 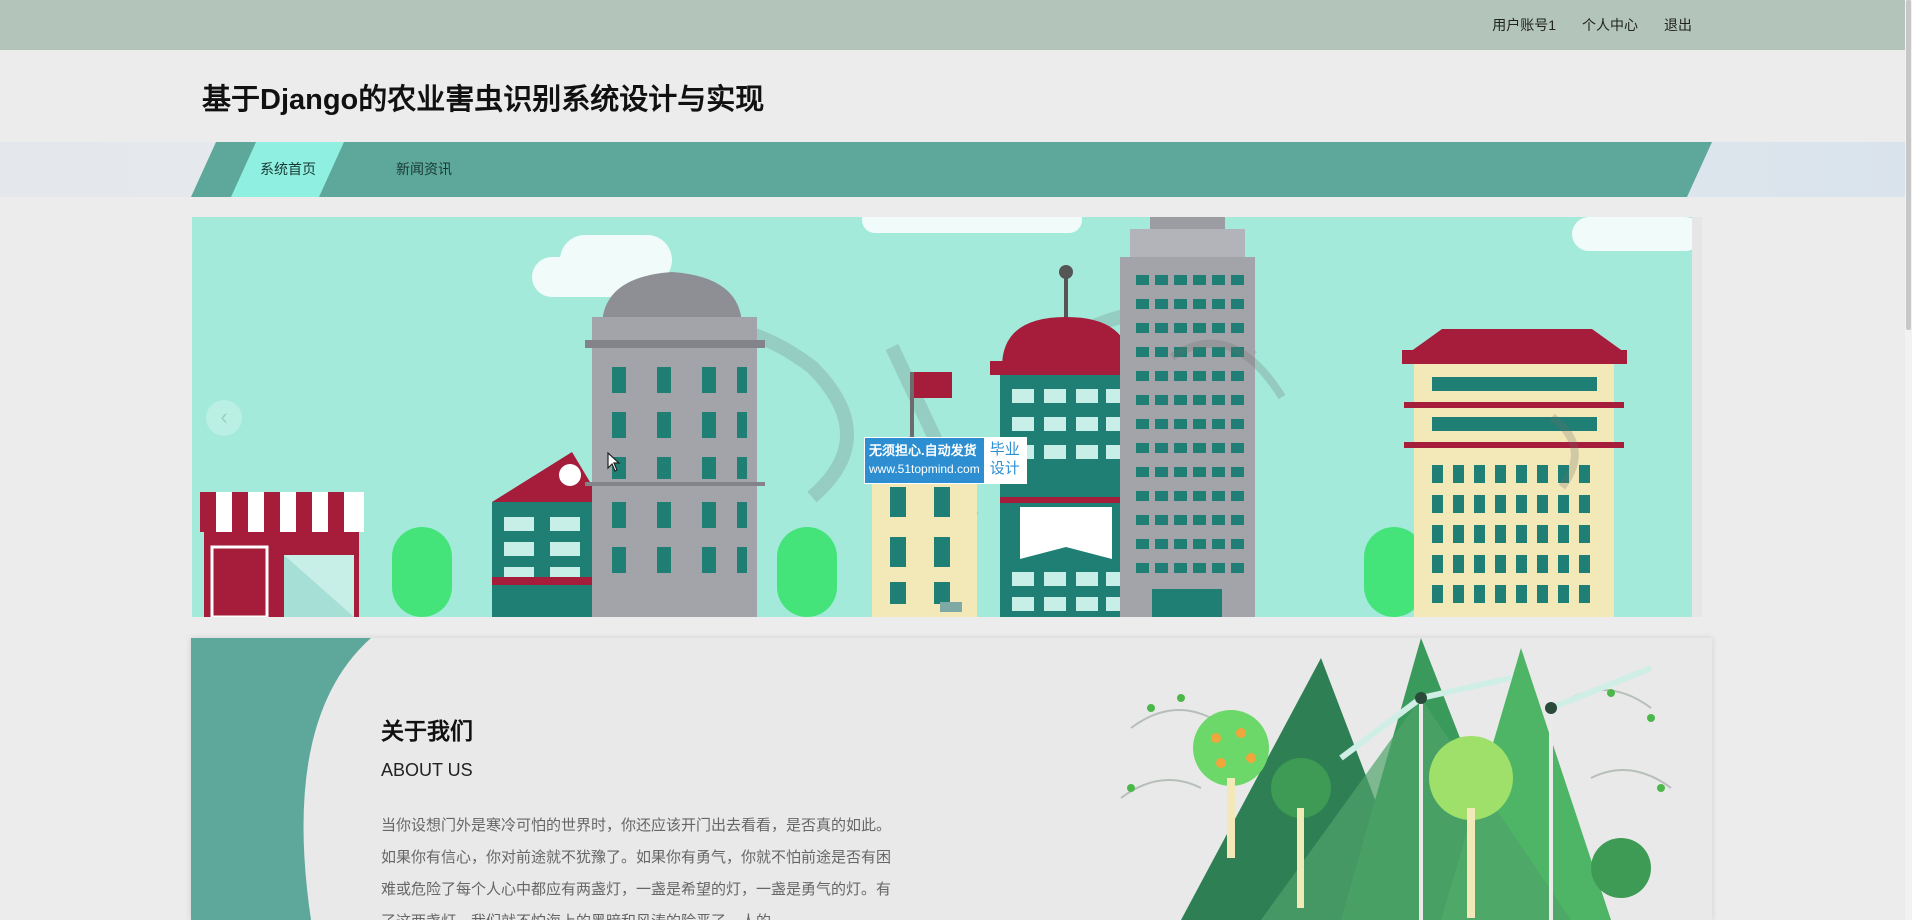 I want to click on personal-center-link: 个人中心, so click(x=1610, y=25).